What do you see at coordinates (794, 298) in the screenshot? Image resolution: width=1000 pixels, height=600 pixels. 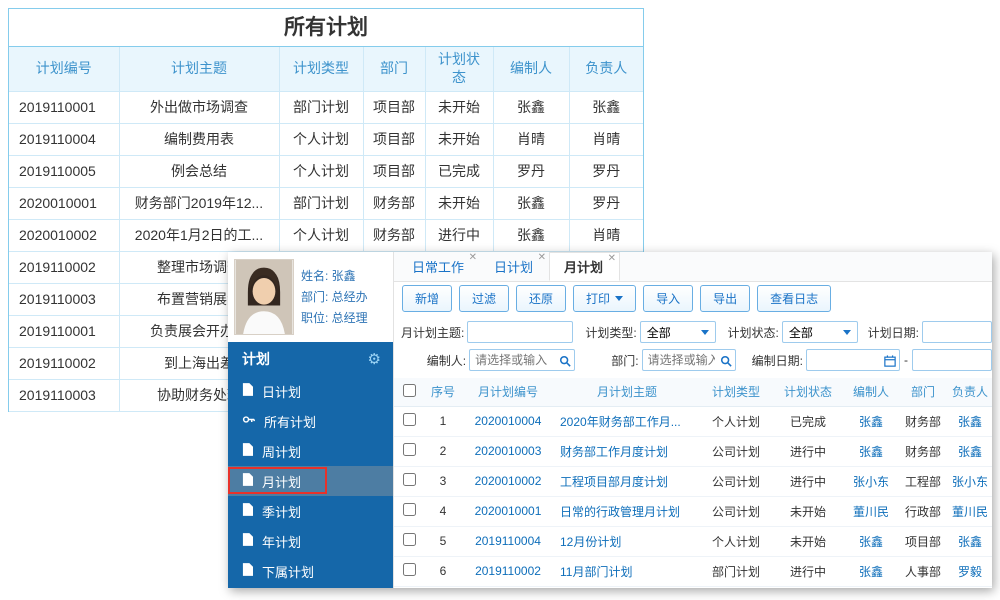 I see `view-log-button: 查看日志` at bounding box center [794, 298].